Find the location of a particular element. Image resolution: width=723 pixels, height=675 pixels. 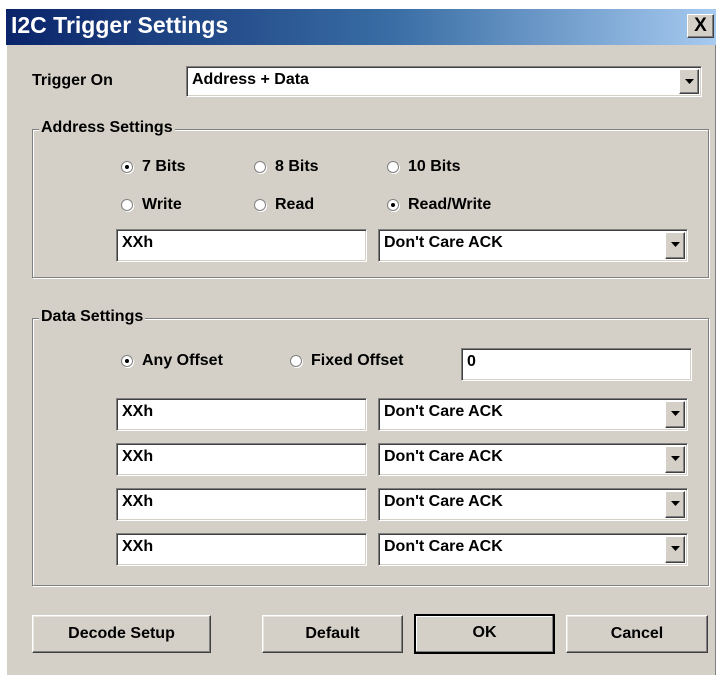

close-button: X is located at coordinates (700, 26).